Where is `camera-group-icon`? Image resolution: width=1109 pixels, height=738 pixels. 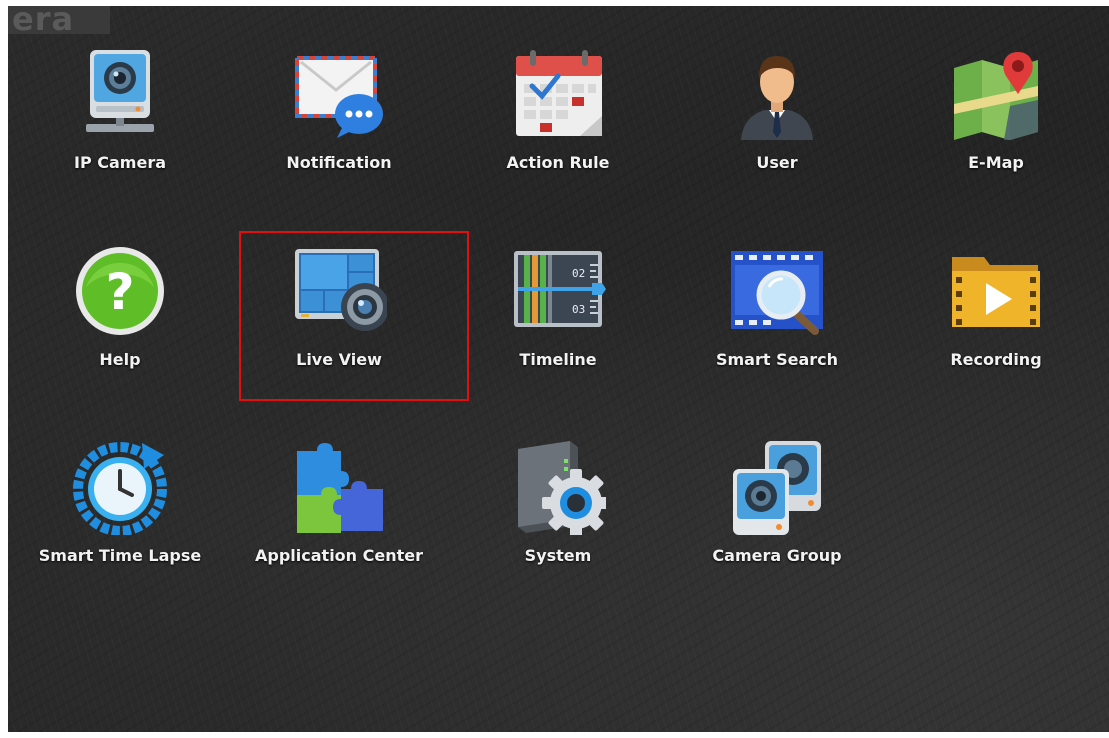
camera-group-icon is located at coordinates (777, 487).